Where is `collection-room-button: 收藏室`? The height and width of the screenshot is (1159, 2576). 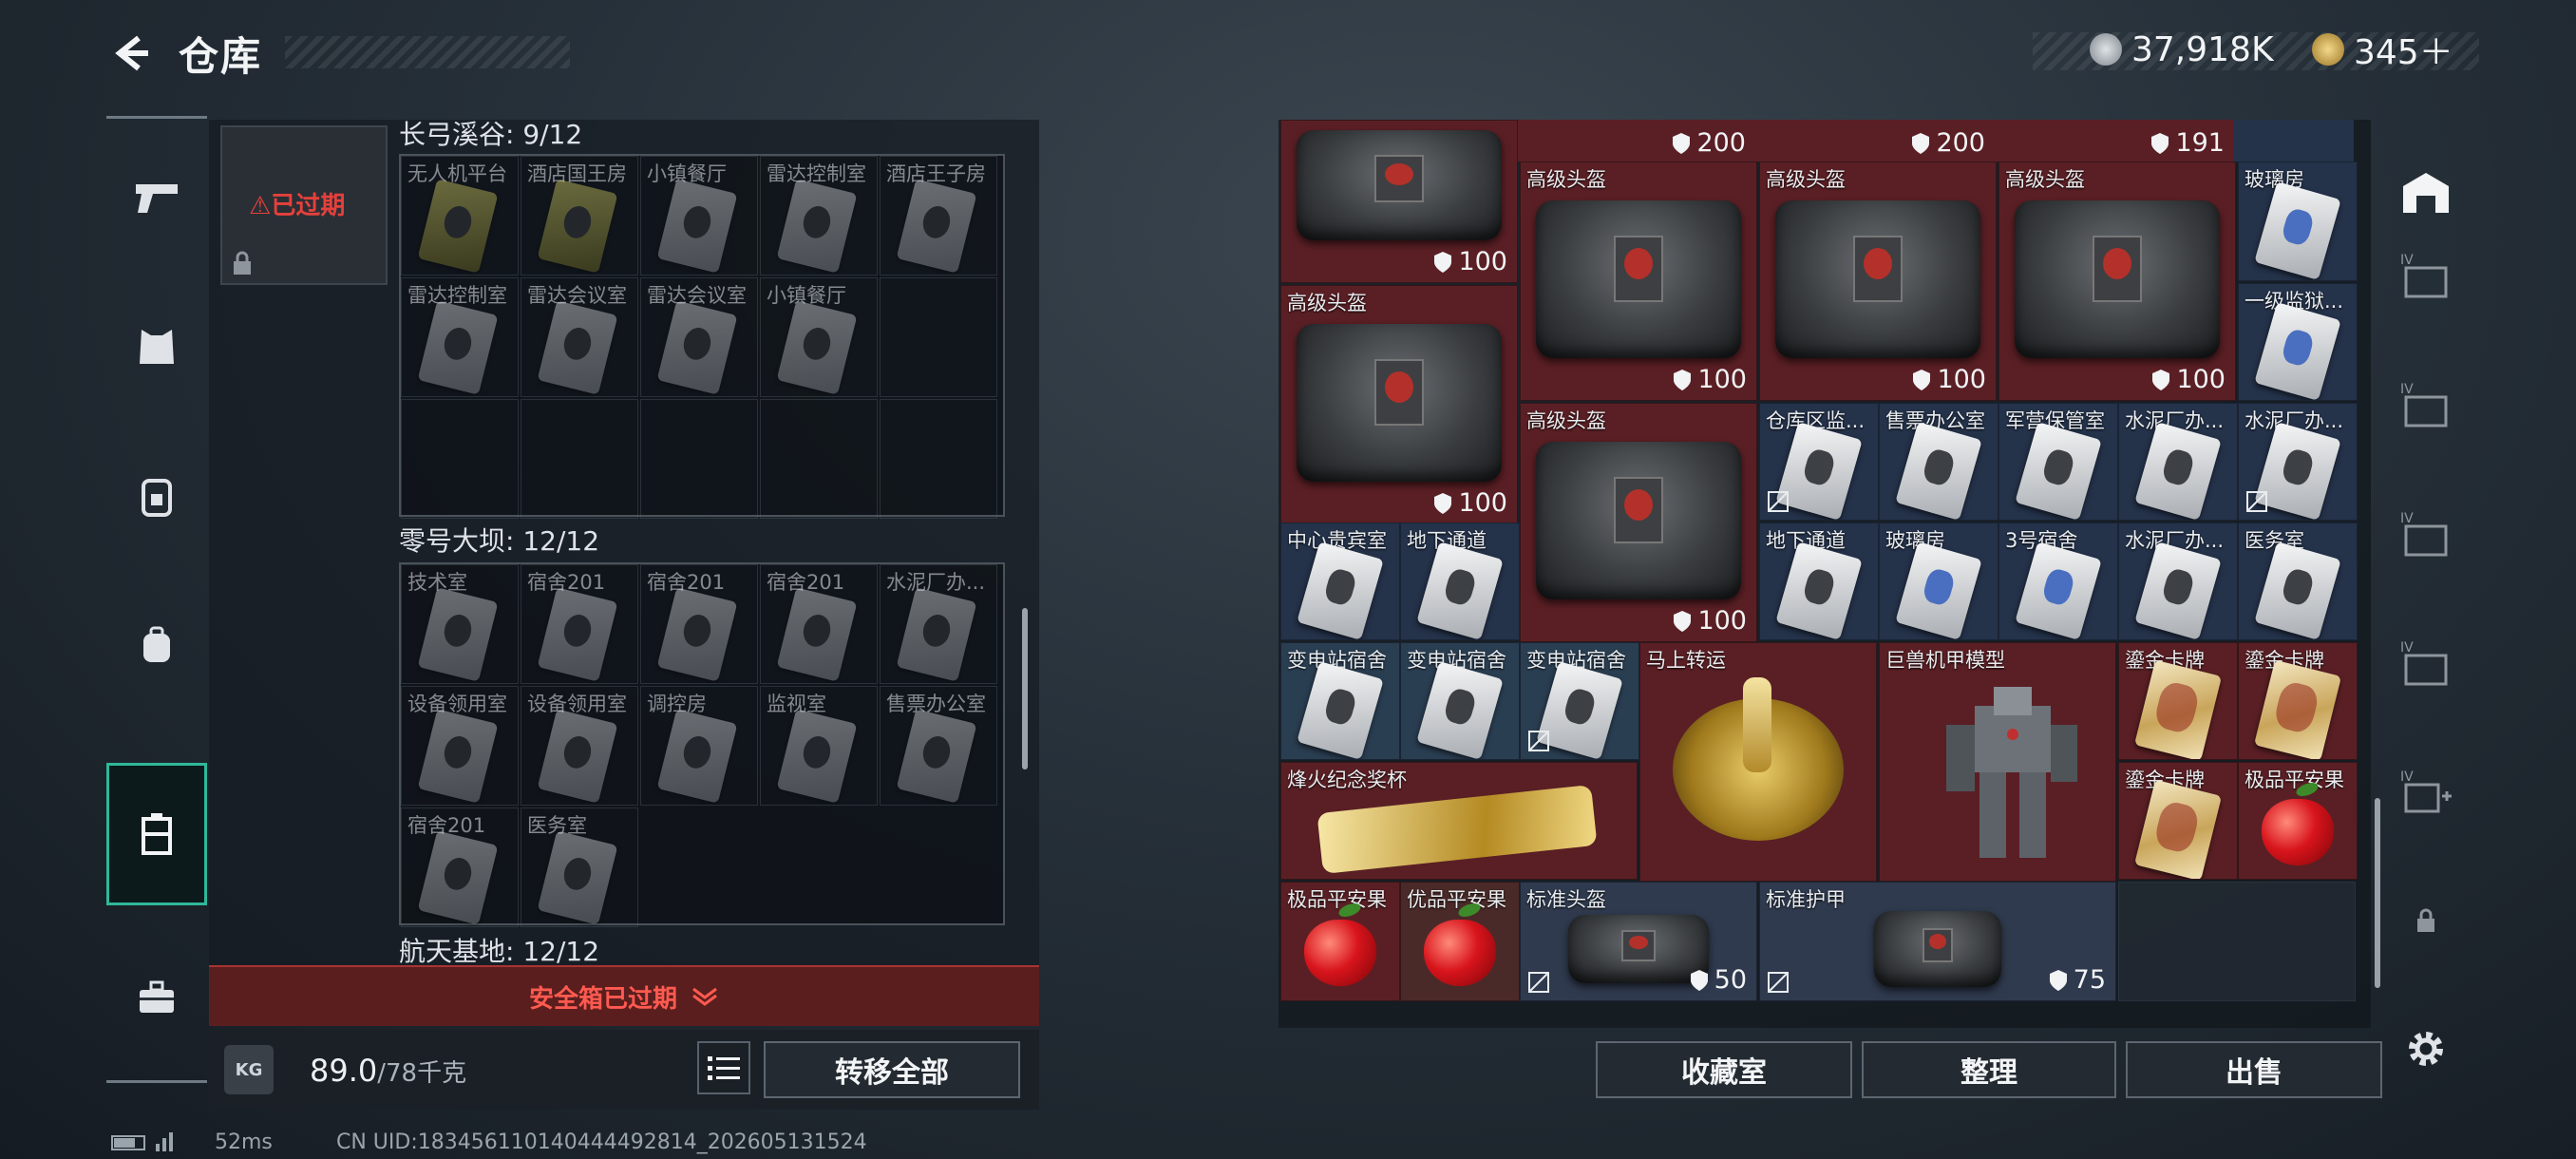
collection-room-button: 收藏室 is located at coordinates (1724, 1069).